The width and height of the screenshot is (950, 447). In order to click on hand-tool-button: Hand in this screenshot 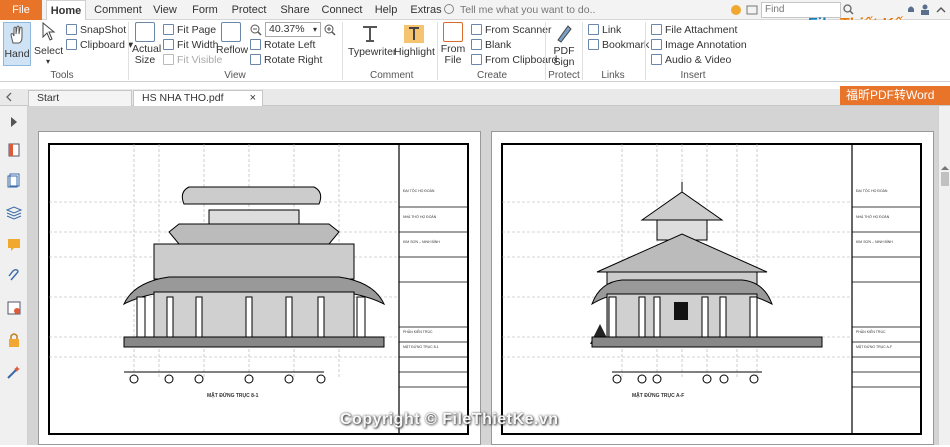, I will do `click(17, 44)`.